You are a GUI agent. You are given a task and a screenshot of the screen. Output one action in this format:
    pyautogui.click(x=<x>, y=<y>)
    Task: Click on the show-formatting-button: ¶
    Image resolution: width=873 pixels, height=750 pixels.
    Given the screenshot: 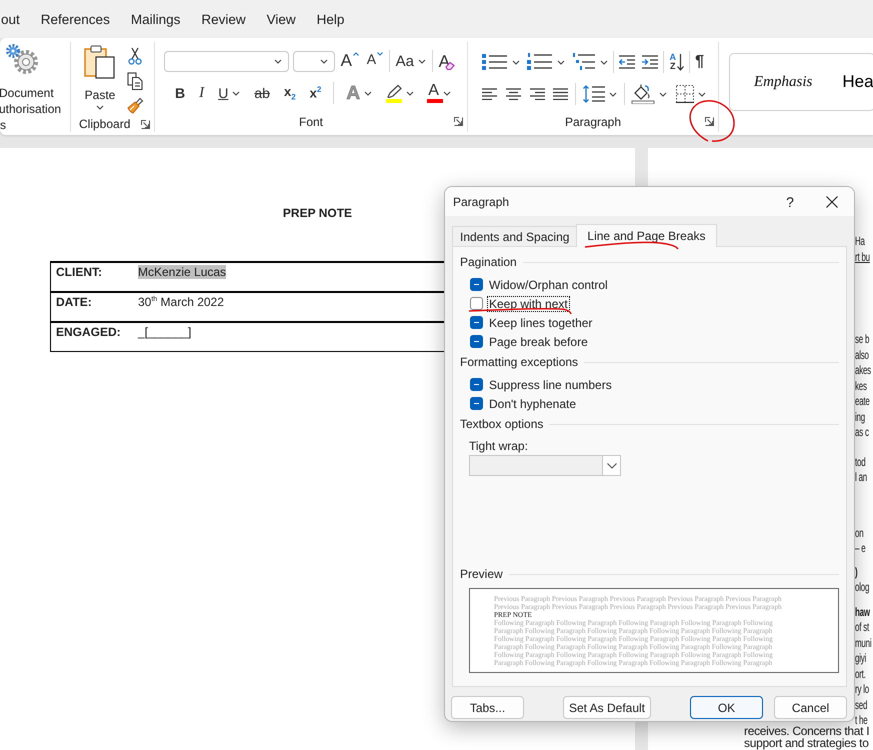 What is the action you would take?
    pyautogui.click(x=699, y=62)
    